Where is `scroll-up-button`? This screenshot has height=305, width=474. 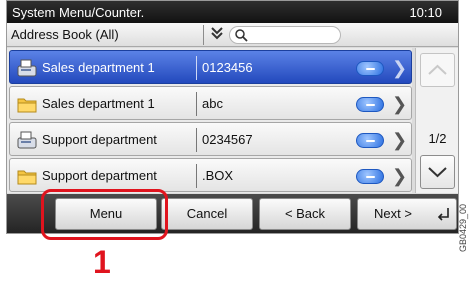 scroll-up-button is located at coordinates (437, 70).